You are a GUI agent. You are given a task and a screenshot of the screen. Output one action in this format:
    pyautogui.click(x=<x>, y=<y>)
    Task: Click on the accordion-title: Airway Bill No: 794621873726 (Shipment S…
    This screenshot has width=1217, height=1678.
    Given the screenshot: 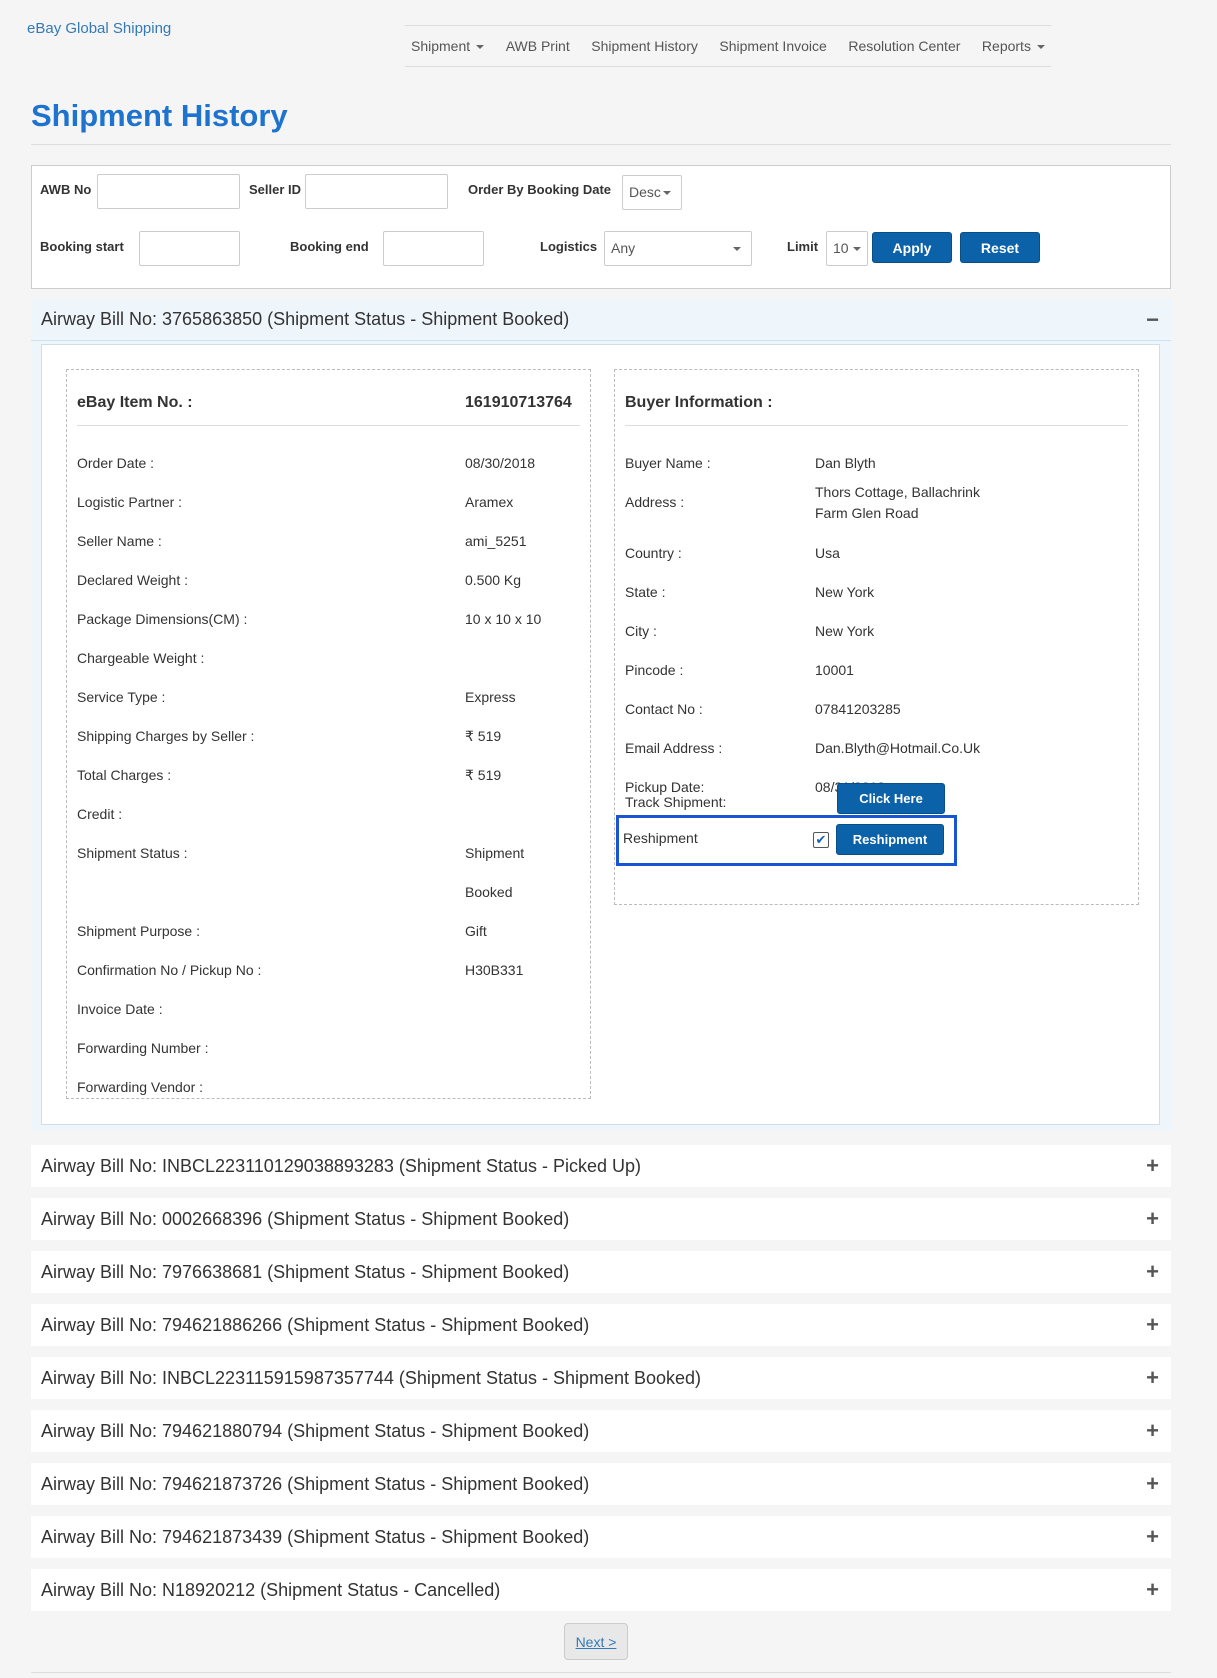 What is the action you would take?
    pyautogui.click(x=315, y=1483)
    